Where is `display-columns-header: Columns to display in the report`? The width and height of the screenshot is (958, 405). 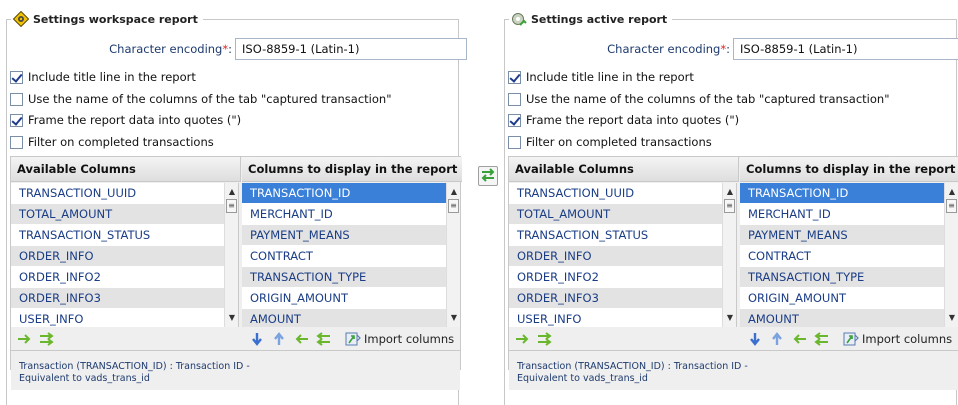
display-columns-header: Columns to display in the report is located at coordinates (849, 169).